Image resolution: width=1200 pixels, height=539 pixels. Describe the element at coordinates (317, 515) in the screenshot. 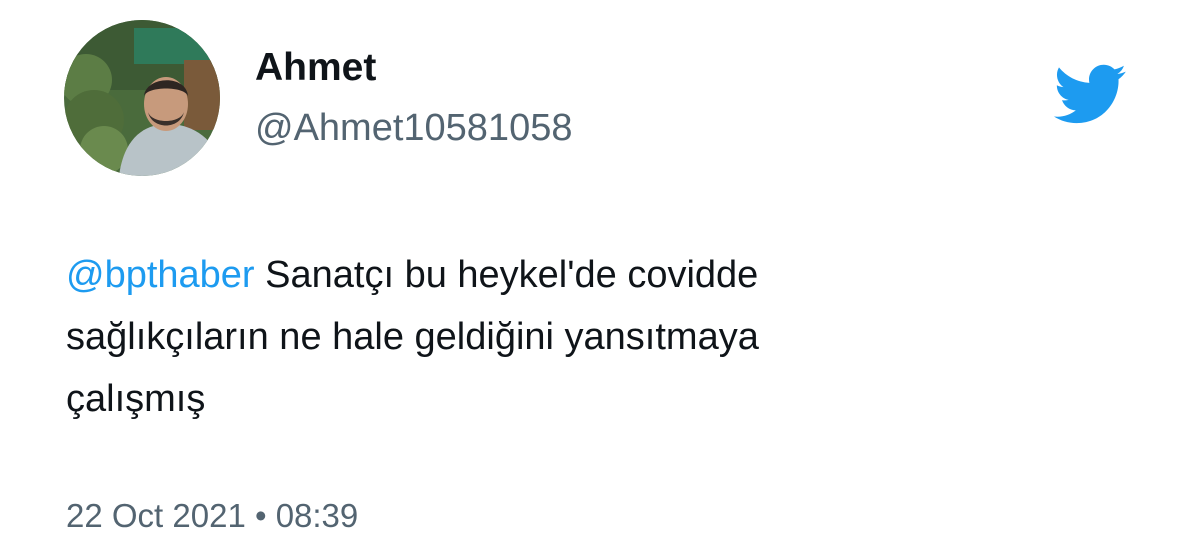

I see `tweet-time: 08:39` at that location.